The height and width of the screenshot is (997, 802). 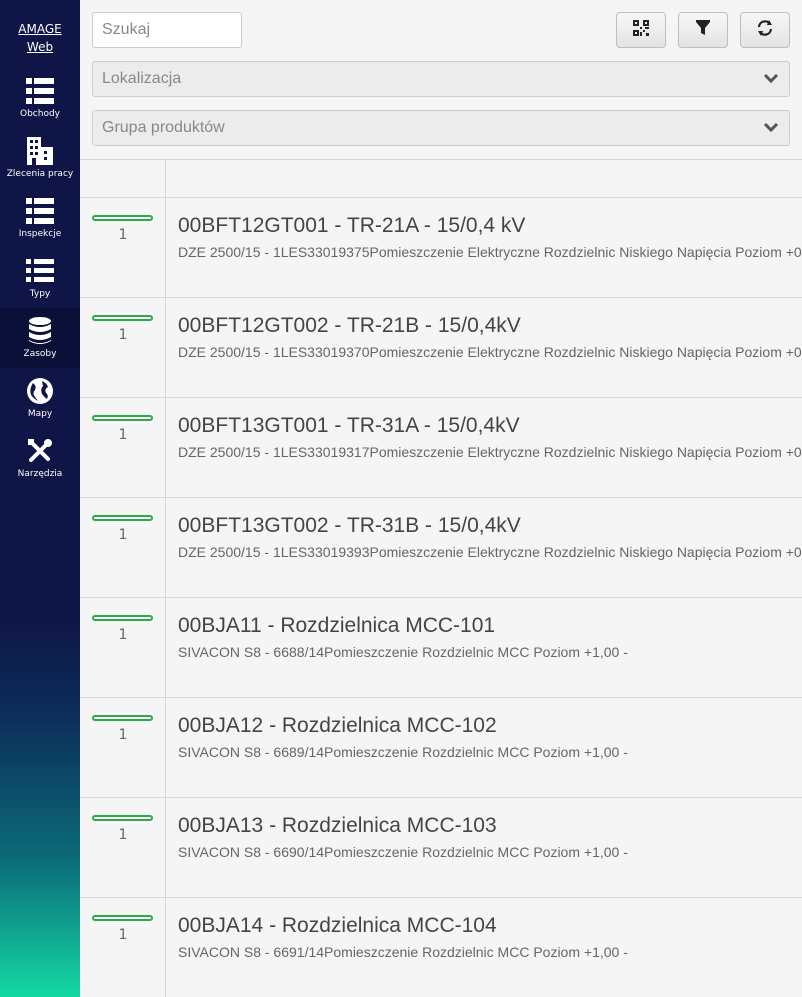 What do you see at coordinates (349, 325) in the screenshot?
I see `asset-title: 00BFT12GT002 - TR-21B - 15/0,4kV` at bounding box center [349, 325].